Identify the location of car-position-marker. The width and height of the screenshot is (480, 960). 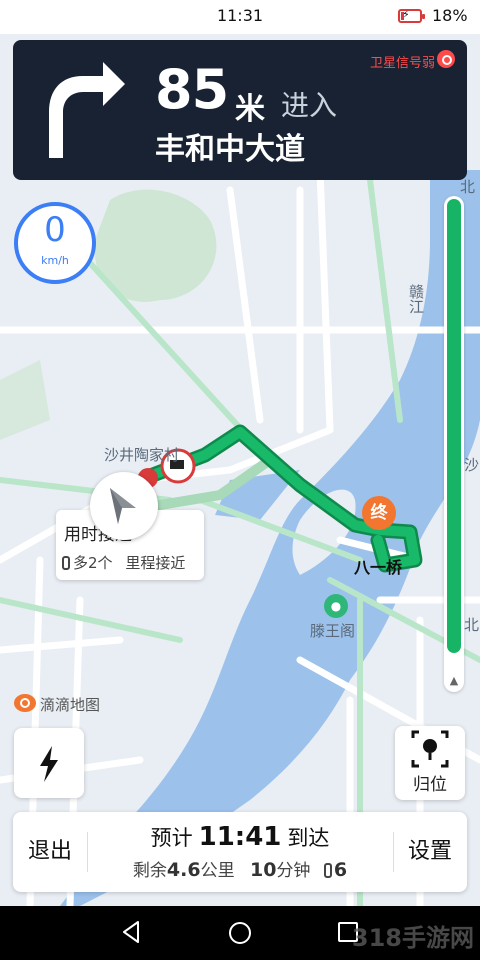
(124, 506).